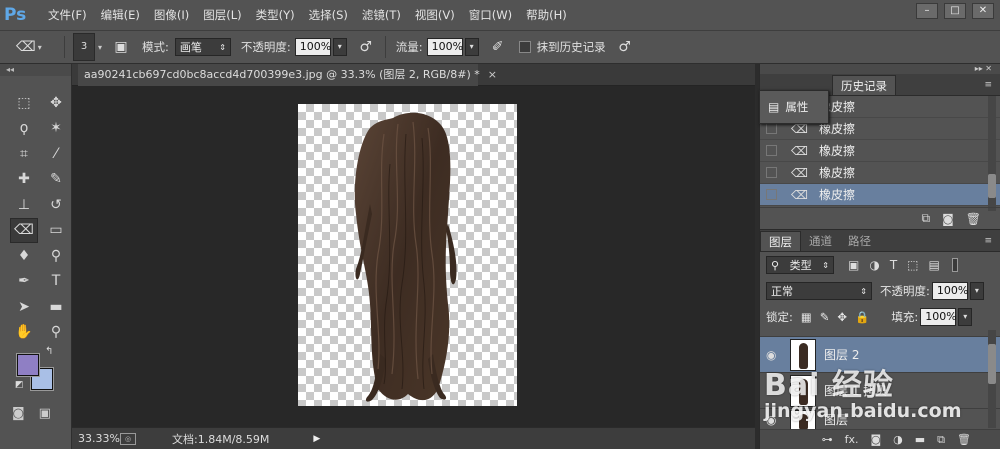 The image size is (1000, 449). What do you see at coordinates (56, 154) in the screenshot?
I see `eyedropper-tool-icon: ⁄` at bounding box center [56, 154].